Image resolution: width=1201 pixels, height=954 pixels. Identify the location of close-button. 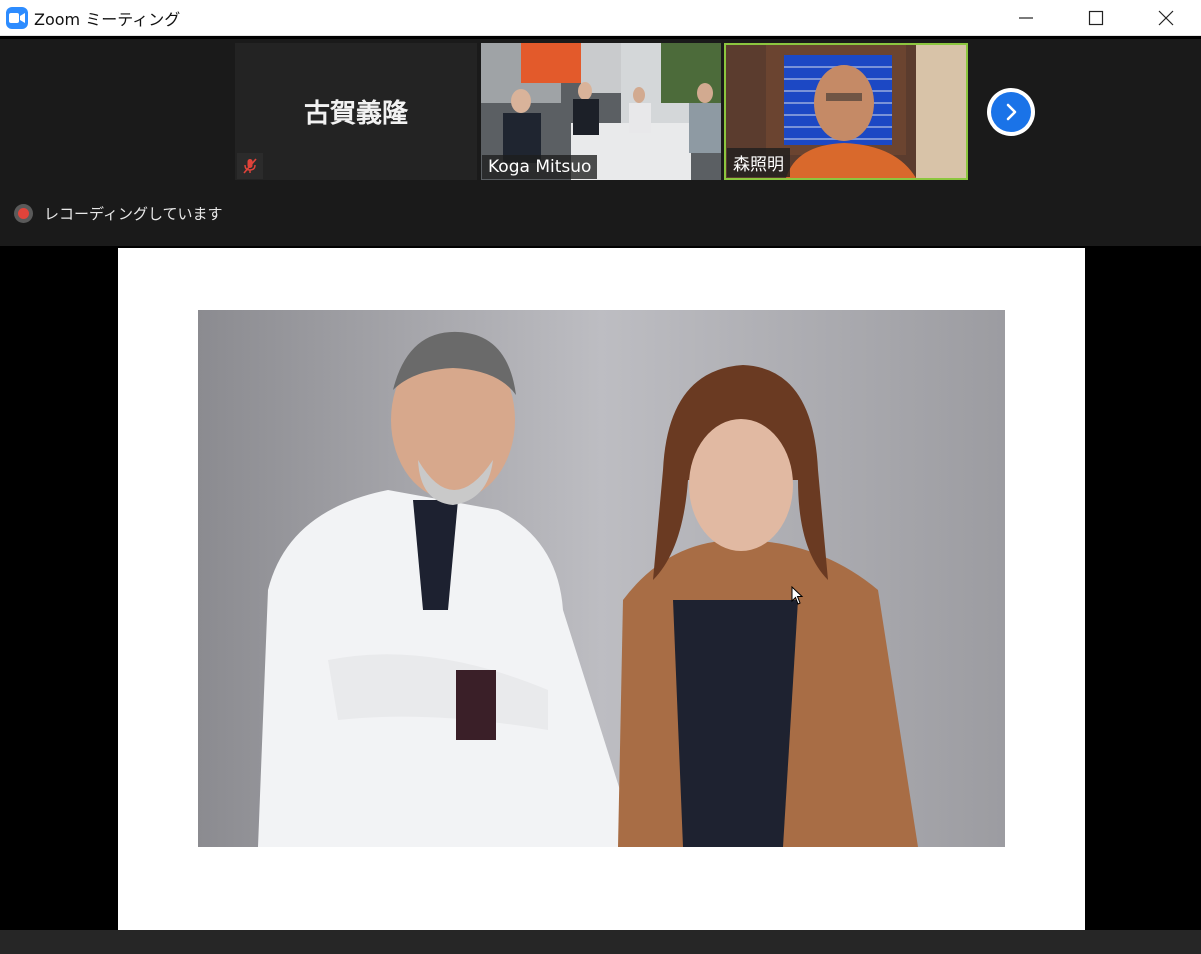
(1166, 18).